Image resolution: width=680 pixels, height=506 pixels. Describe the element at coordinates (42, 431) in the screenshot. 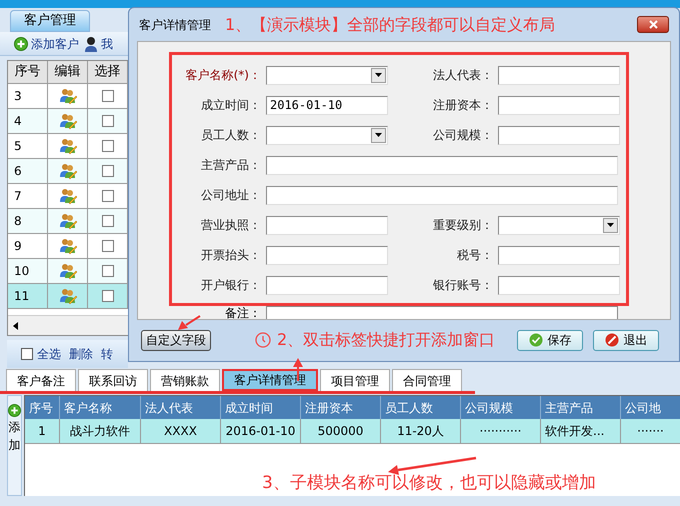

I see `table-cell: 1` at that location.